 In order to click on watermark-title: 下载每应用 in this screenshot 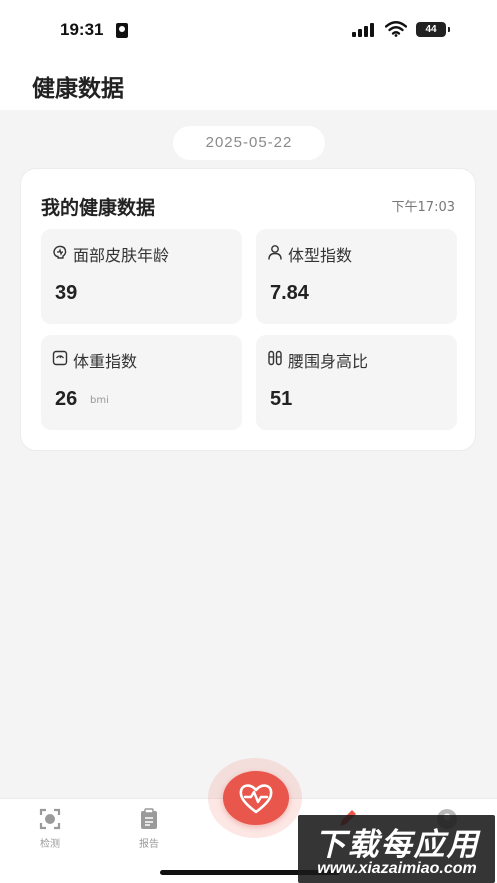, I will do `click(397, 845)`.